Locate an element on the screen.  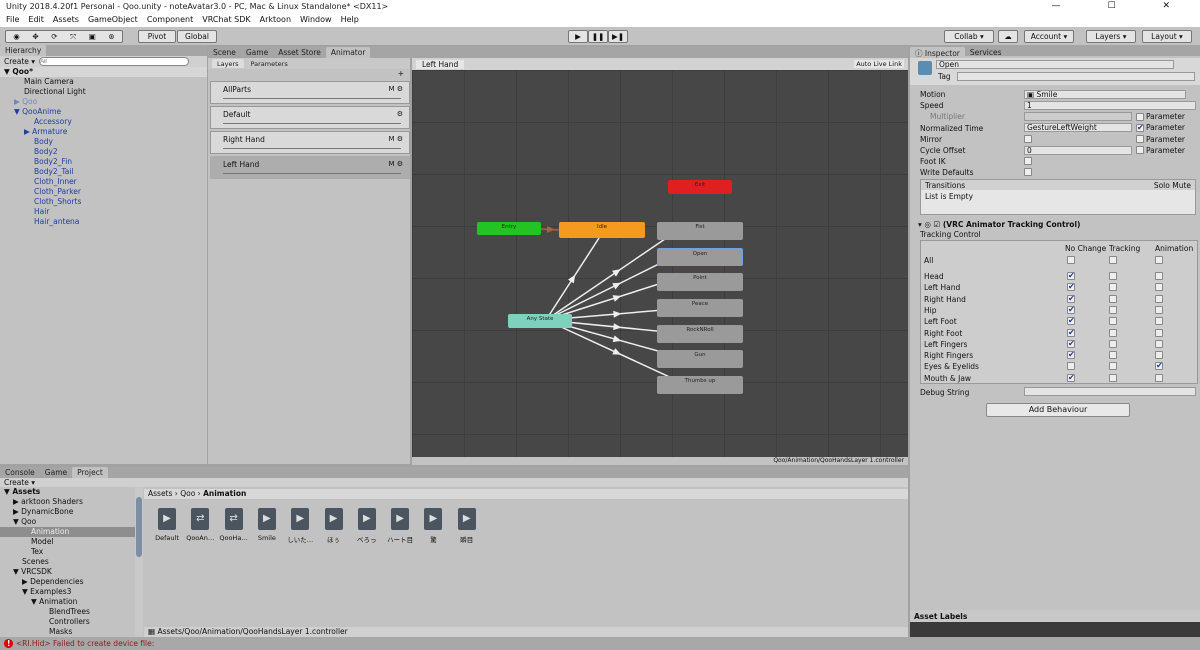
normalized-param-checkbox: ✔ is located at coordinates (1140, 128).